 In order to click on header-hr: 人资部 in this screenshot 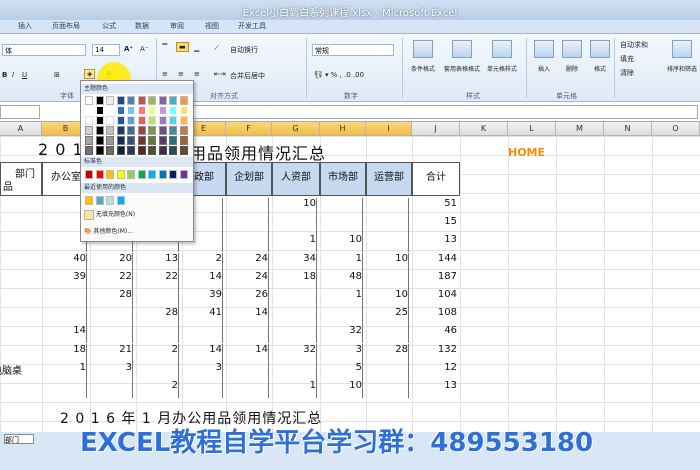, I will do `click(296, 179)`.